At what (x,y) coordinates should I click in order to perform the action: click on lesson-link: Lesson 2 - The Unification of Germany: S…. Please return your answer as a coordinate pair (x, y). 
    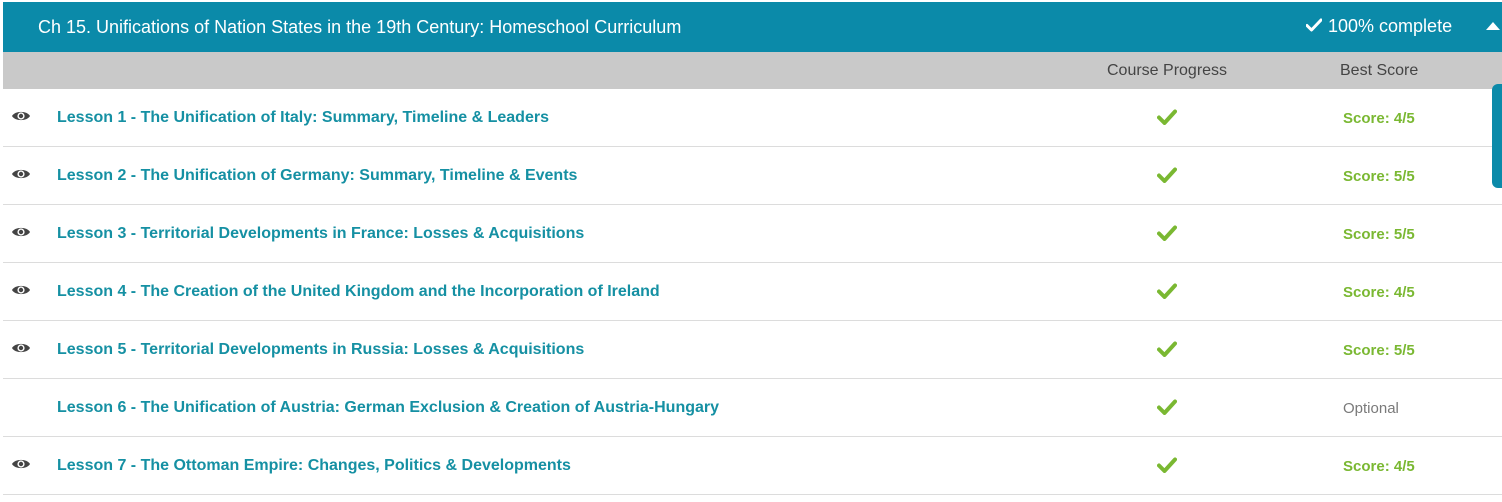
    Looking at the image, I should click on (317, 176).